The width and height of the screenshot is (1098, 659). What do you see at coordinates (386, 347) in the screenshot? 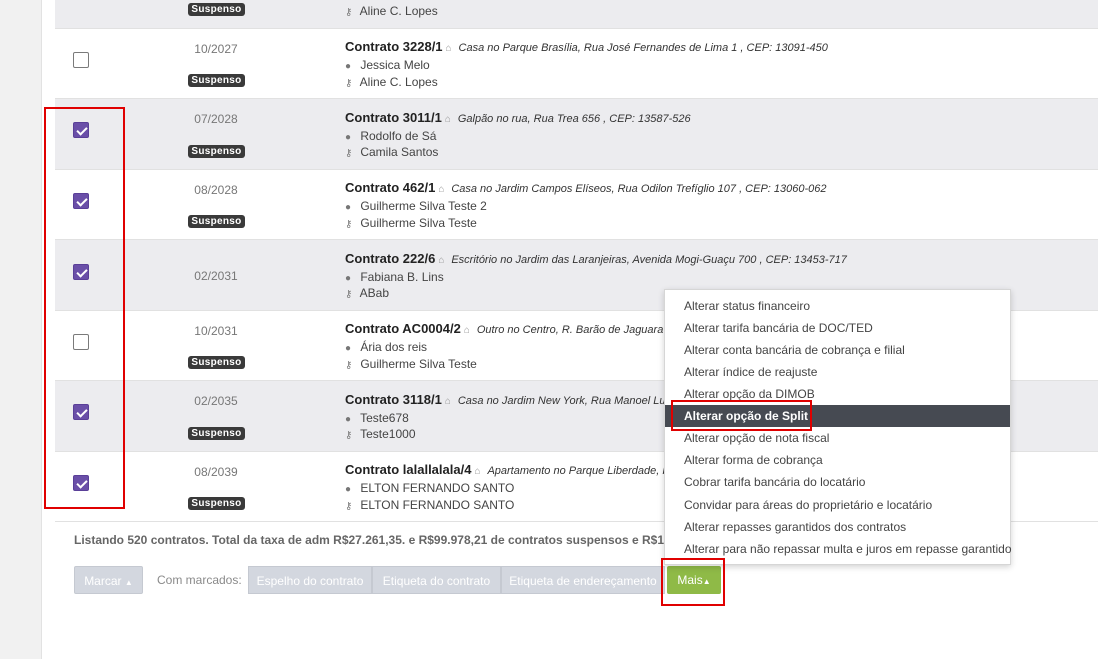
I see `tenant-line: ● Ária dos reis` at bounding box center [386, 347].